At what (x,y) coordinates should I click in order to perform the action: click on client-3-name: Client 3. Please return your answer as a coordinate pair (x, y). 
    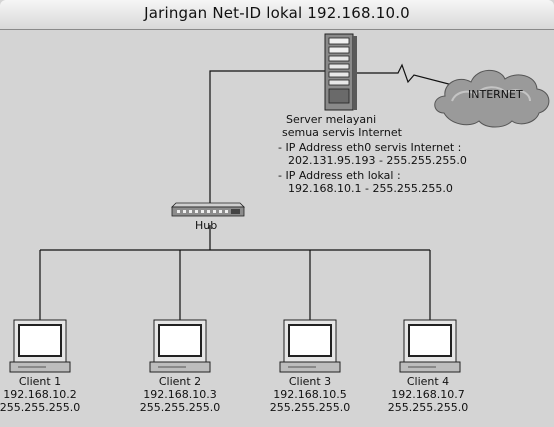
    Looking at the image, I should click on (310, 381).